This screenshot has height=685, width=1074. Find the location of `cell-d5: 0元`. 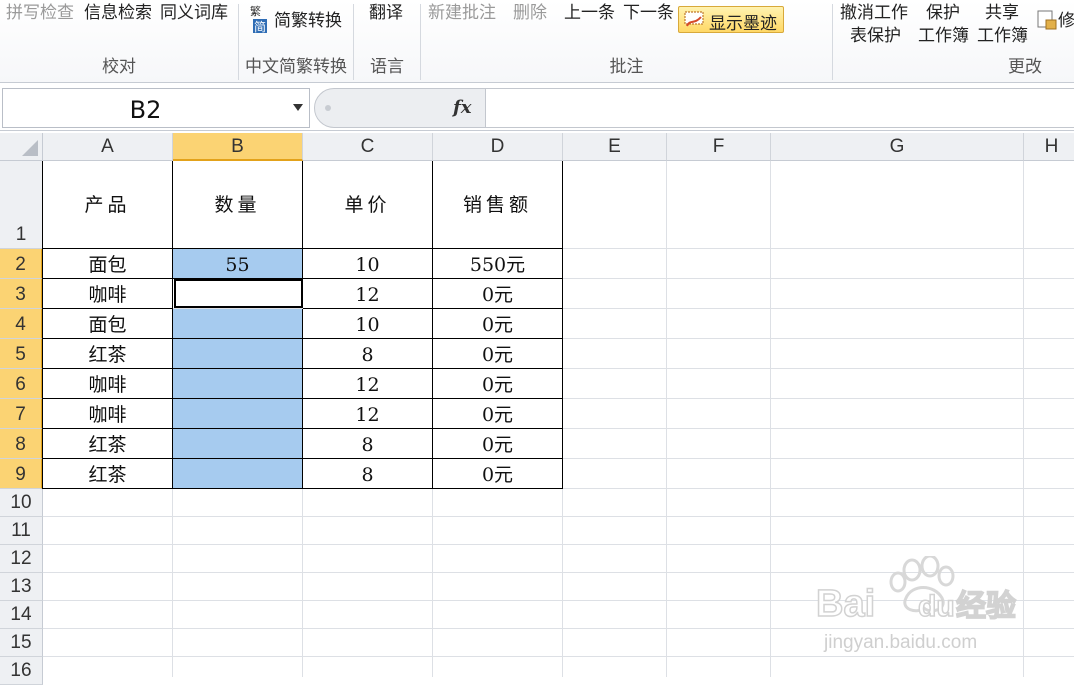

cell-d5: 0元 is located at coordinates (498, 354).